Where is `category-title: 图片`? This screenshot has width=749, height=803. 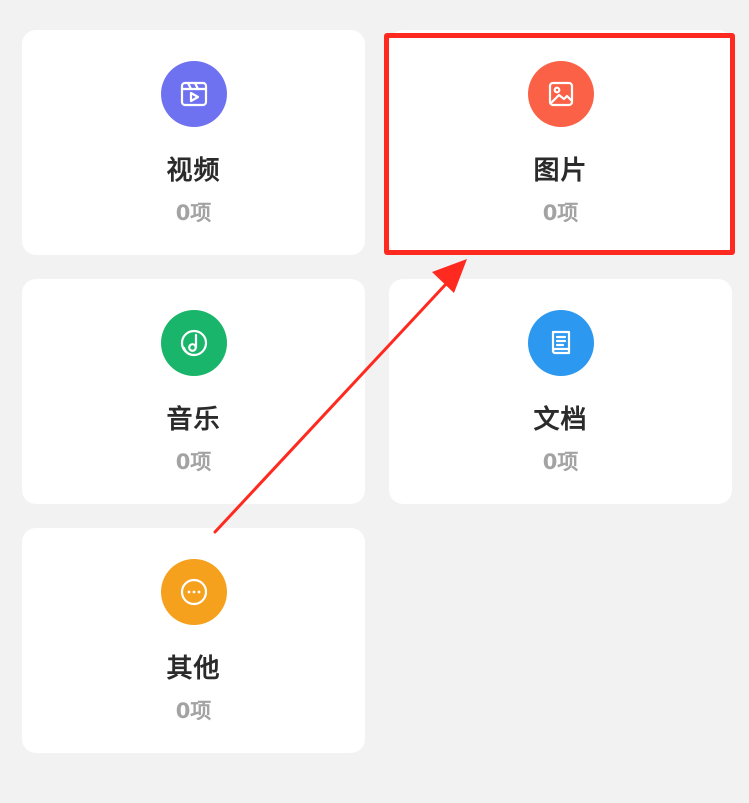
category-title: 图片 is located at coordinates (560, 171).